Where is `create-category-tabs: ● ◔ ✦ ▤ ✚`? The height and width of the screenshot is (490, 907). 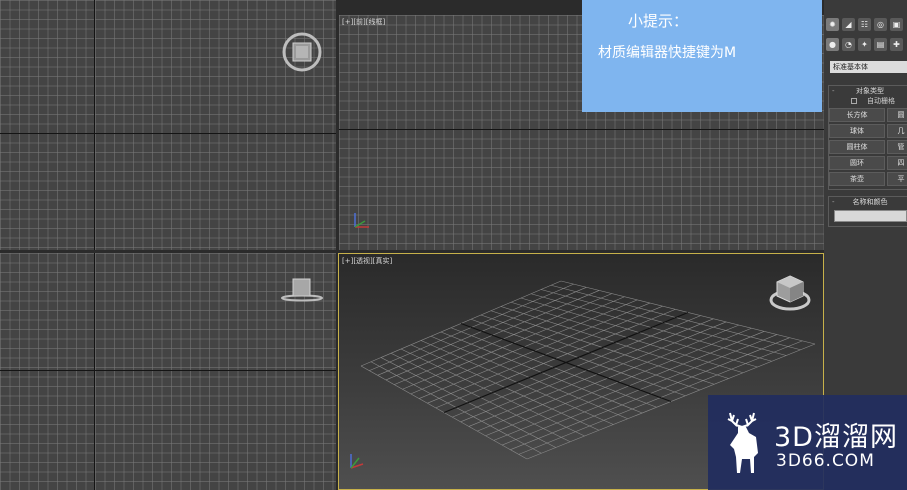
create-category-tabs: ● ◔ ✦ ▤ ✚ is located at coordinates (864, 44).